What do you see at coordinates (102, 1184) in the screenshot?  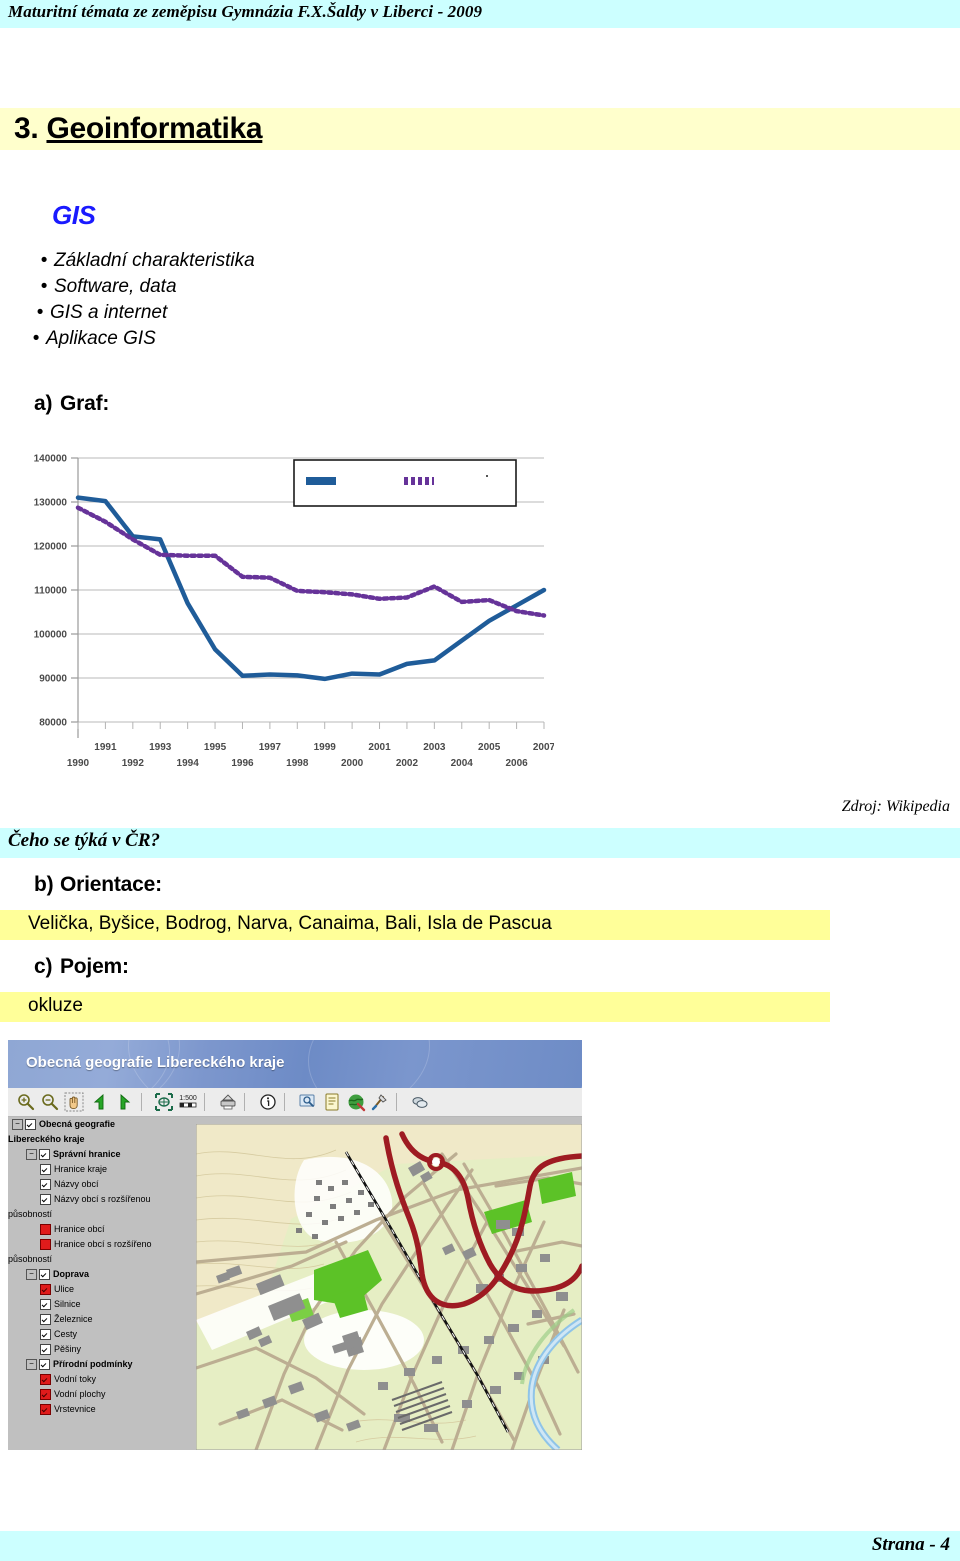 I see `layer-tree-item: Názvy obcí` at bounding box center [102, 1184].